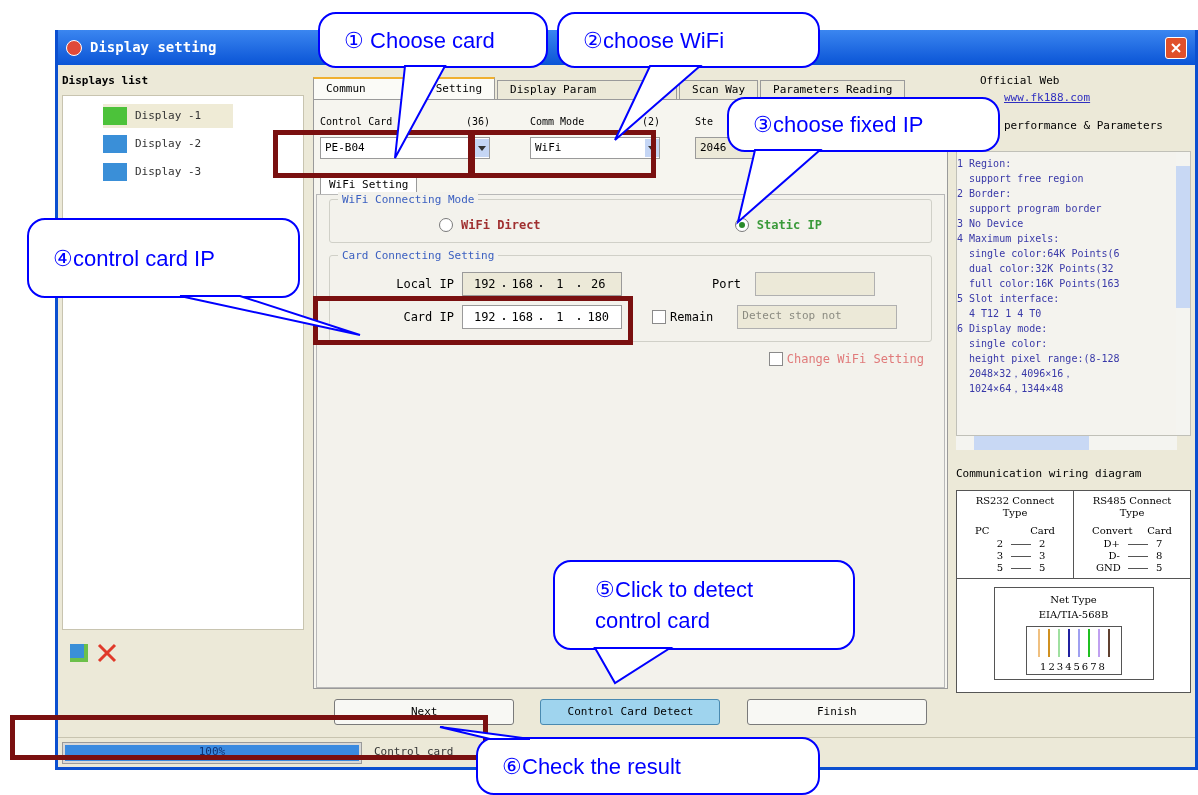 The image size is (1198, 795). Describe the element at coordinates (1160, 556) in the screenshot. I see `pin-label: 8` at that location.